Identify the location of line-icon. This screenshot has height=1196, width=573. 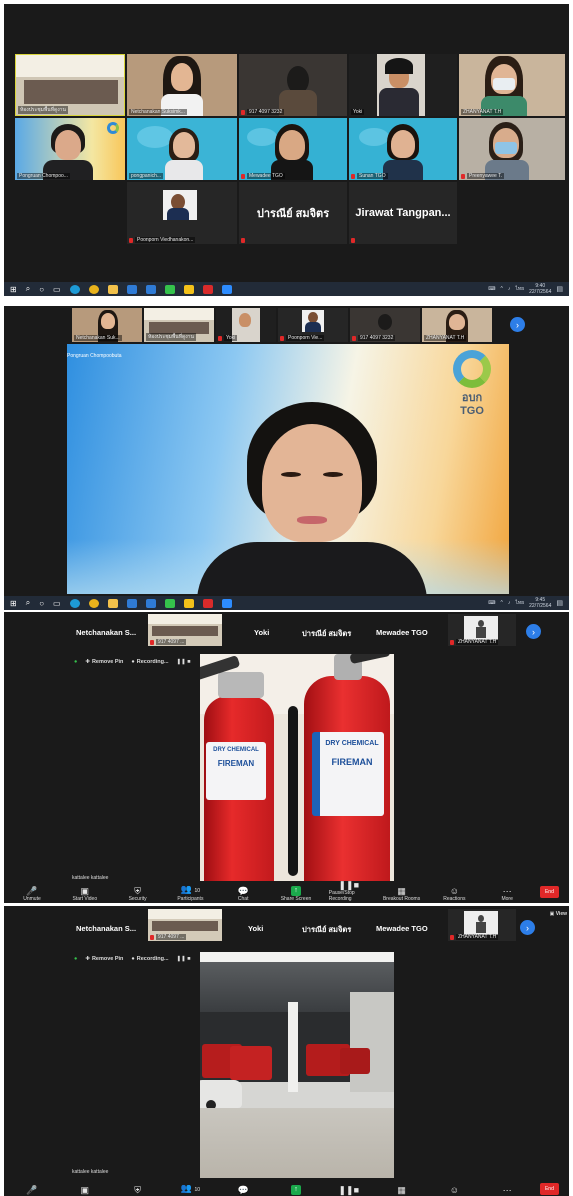
(169, 603).